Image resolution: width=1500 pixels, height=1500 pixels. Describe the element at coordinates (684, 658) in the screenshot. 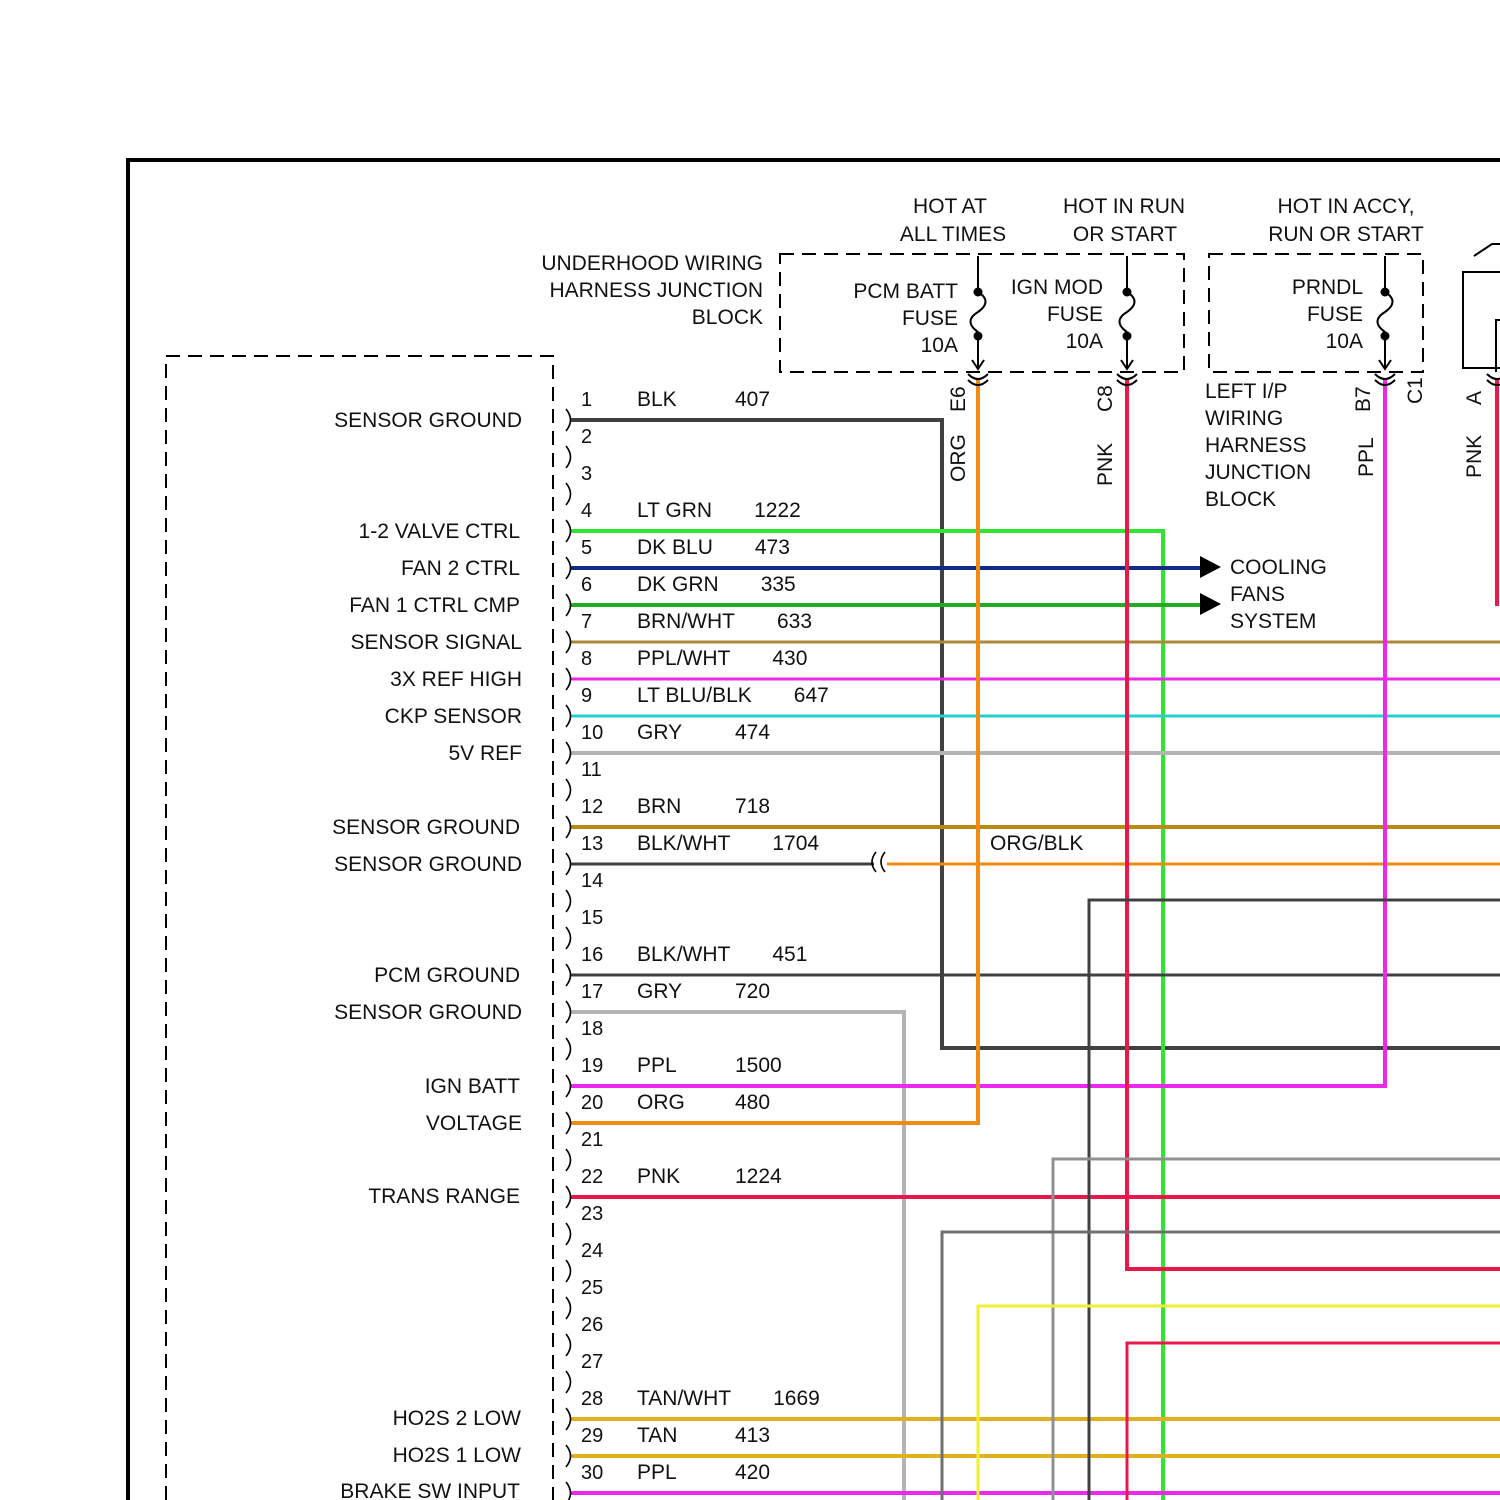

I see `pin-wire-color: PPL/WHT` at that location.